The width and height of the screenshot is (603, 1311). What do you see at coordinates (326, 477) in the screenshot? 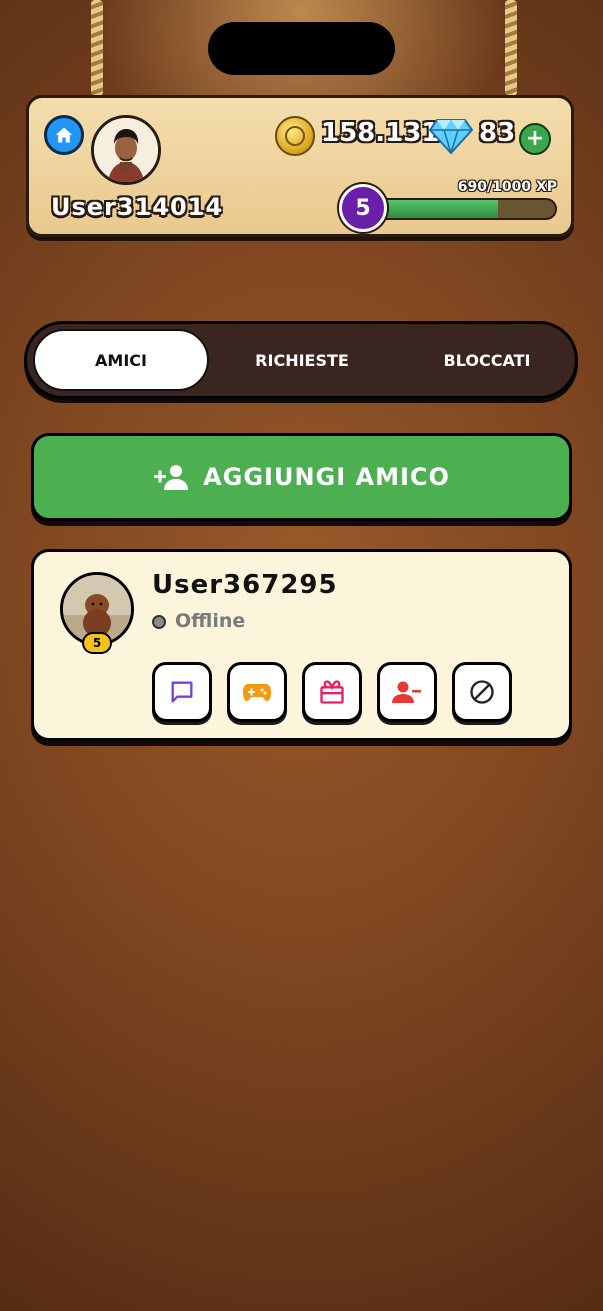
I see `add-friend-label: AGGIUNGI AMICO` at bounding box center [326, 477].